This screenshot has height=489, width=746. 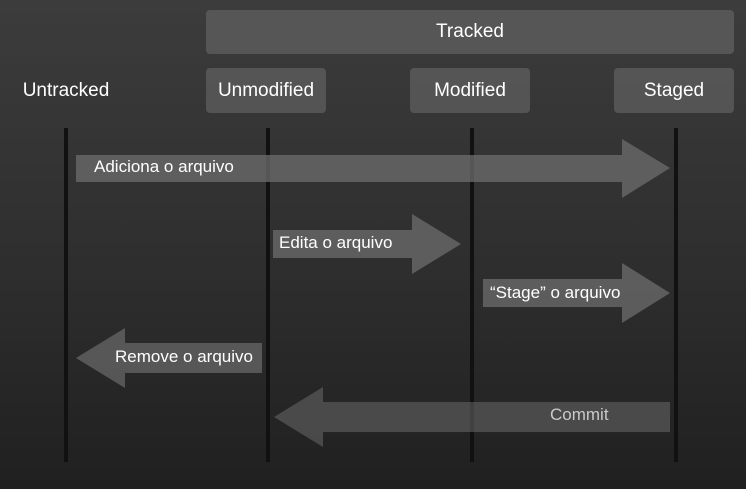 I want to click on arrow-commit, so click(x=472, y=417).